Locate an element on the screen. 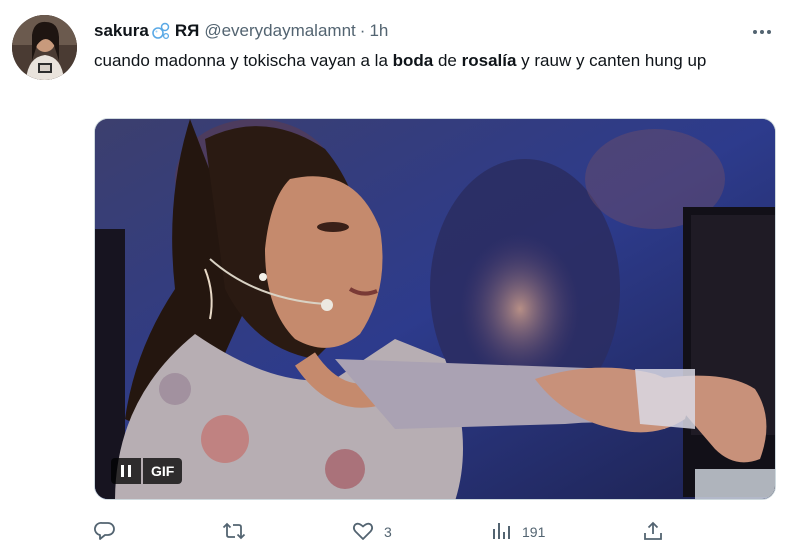  gif-badge: GIF is located at coordinates (147, 471).